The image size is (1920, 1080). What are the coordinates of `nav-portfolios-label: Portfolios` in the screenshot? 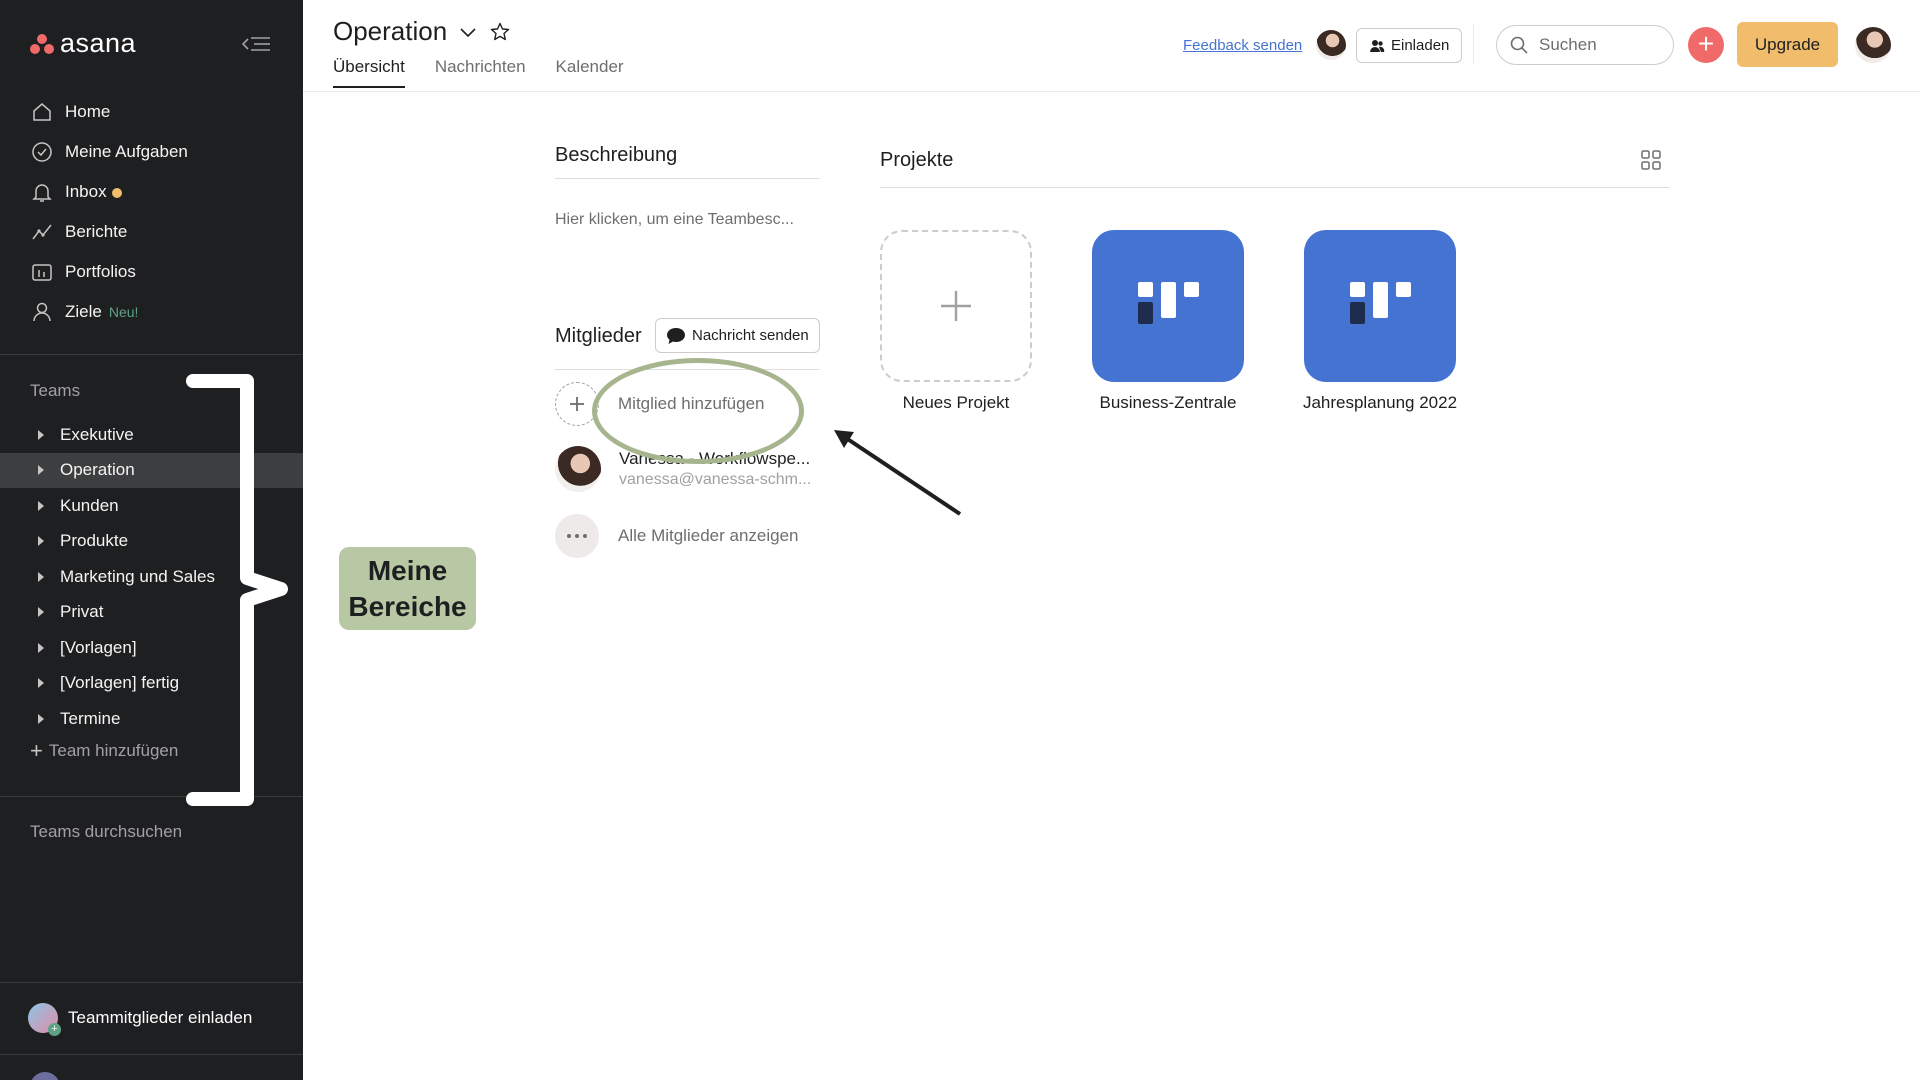 It's located at (100, 271).